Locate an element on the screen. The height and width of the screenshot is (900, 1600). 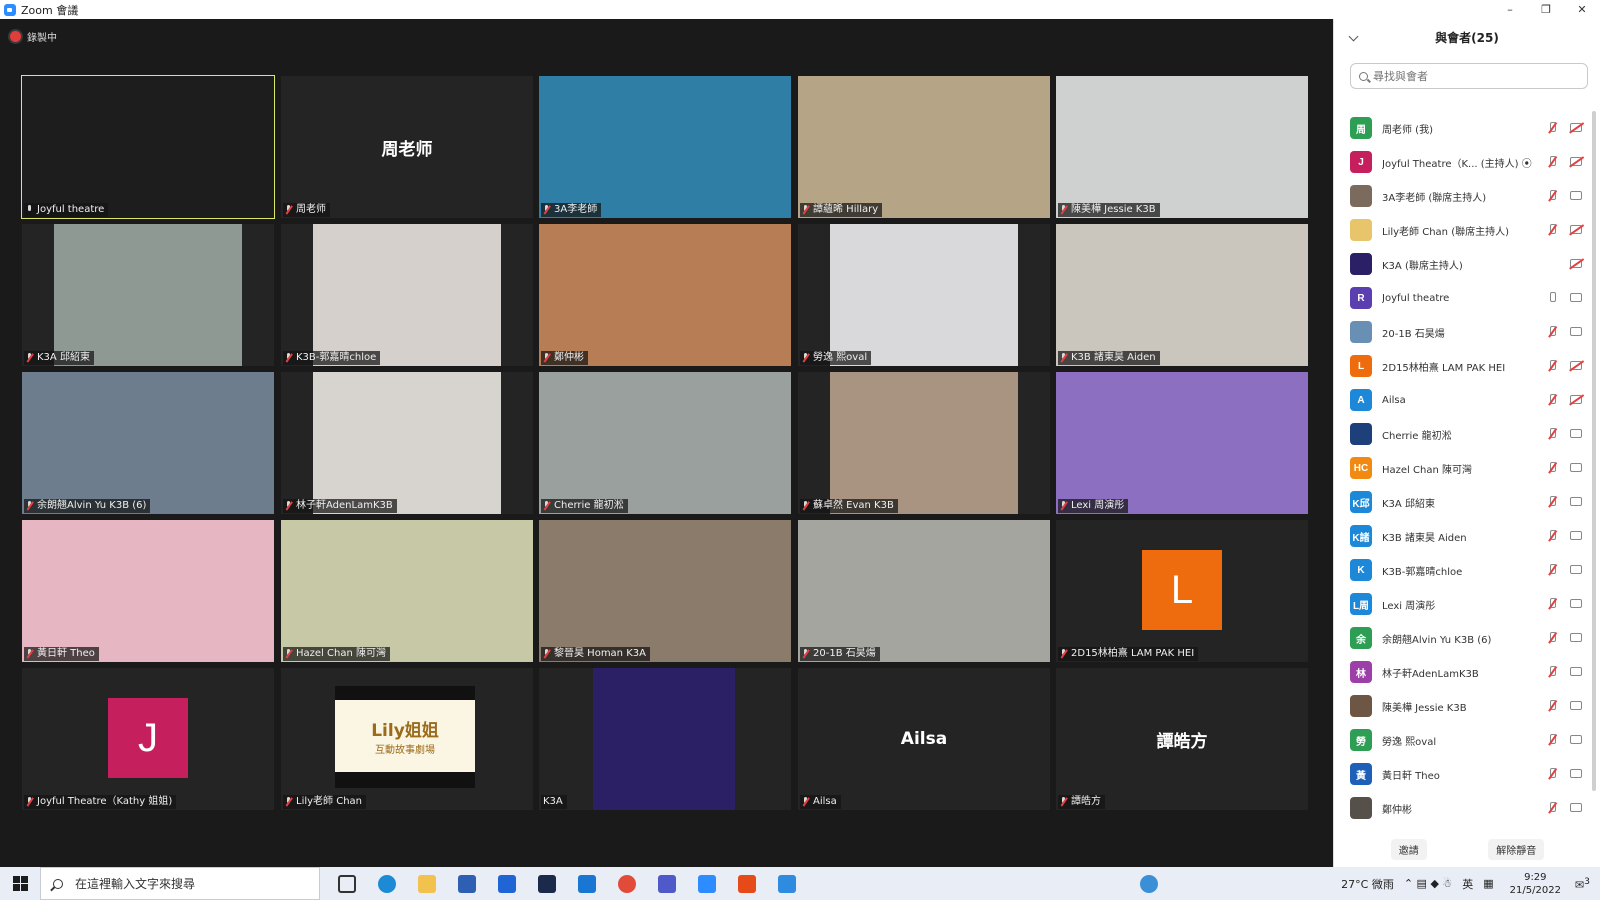
video-tile: L 2D15林柏熹 LAM PAK HEI is located at coordinates (1182, 591).